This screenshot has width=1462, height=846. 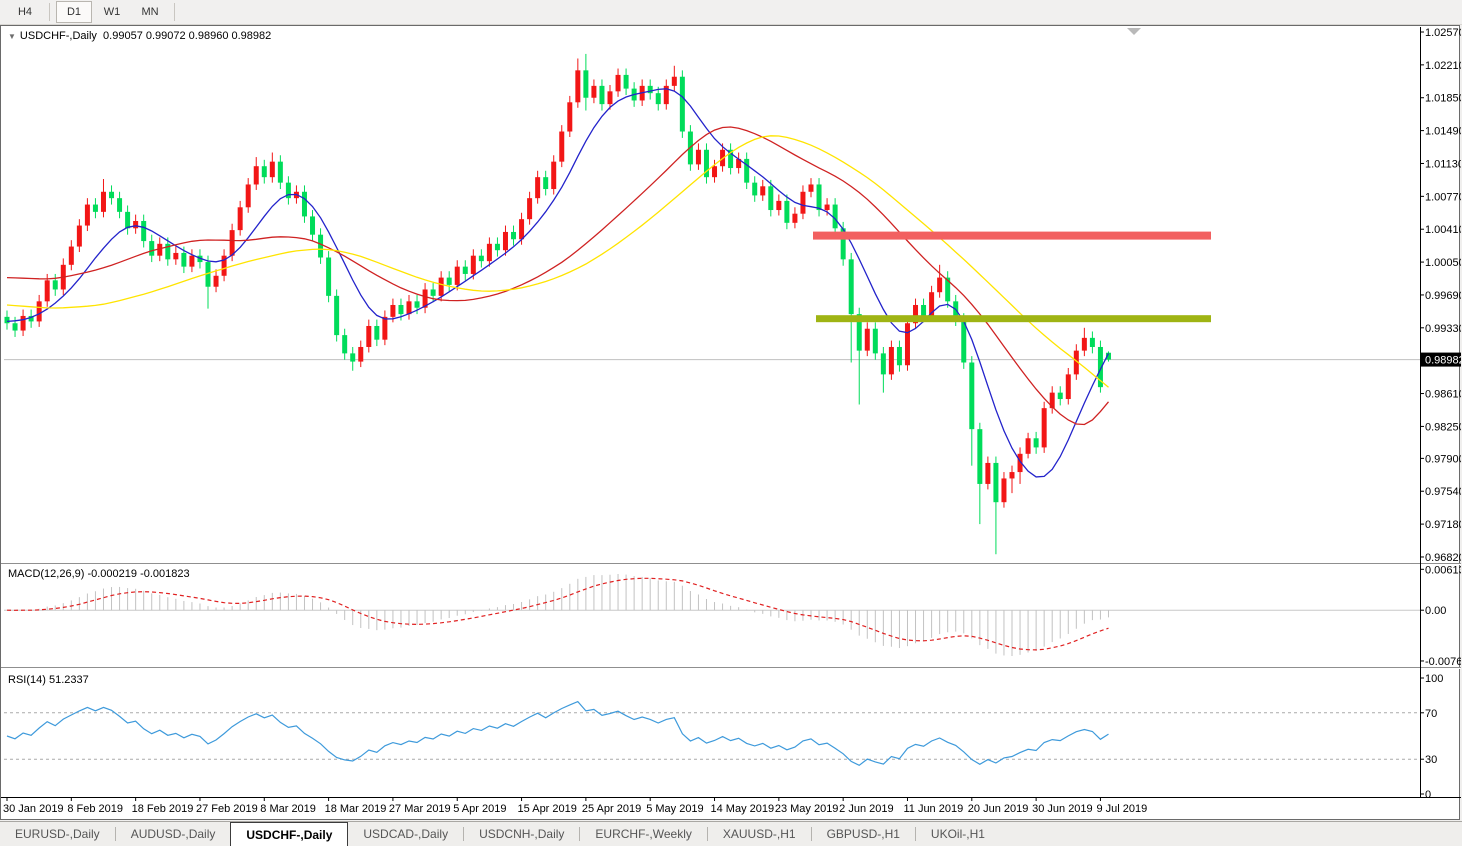 I want to click on symbol-tab-ukoil-h1: UKOil-,H1, so click(x=958, y=834).